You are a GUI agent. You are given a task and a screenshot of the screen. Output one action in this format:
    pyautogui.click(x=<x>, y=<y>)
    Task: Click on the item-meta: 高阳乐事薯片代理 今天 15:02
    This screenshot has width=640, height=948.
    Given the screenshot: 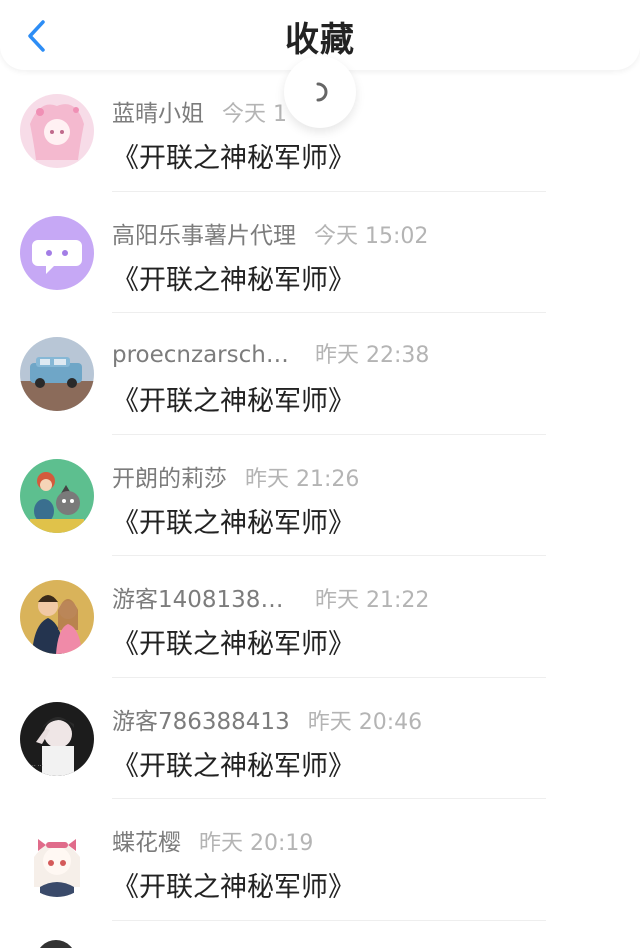 What is the action you would take?
    pyautogui.click(x=270, y=233)
    